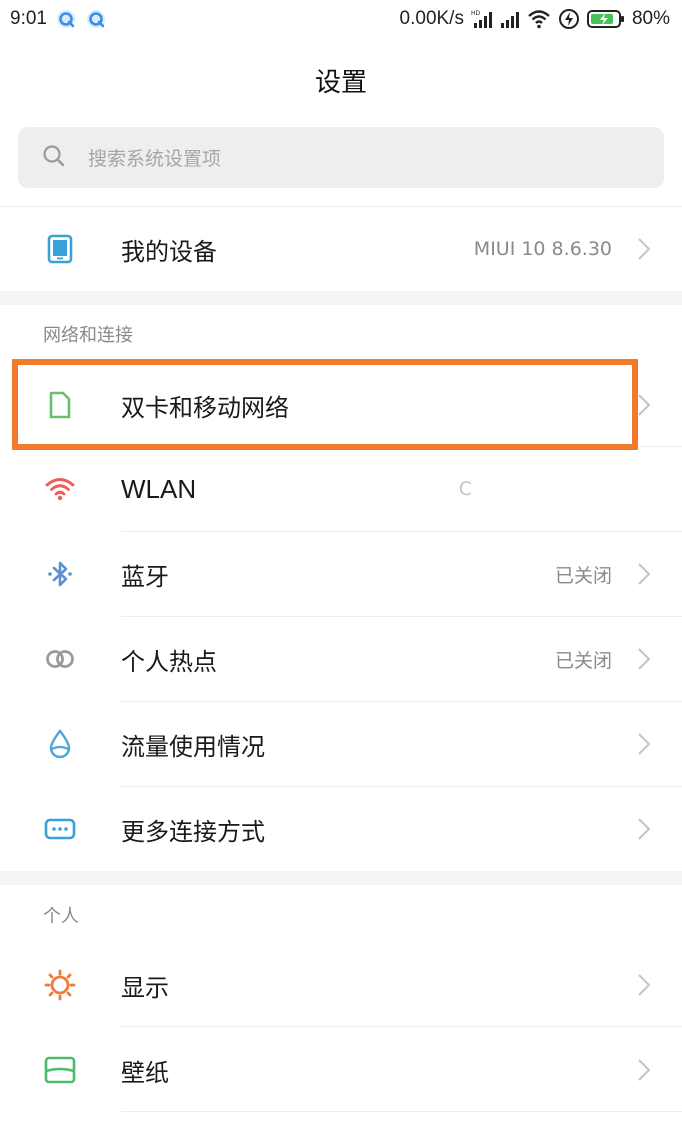 This screenshot has height=1127, width=682. Describe the element at coordinates (60, 489) in the screenshot. I see `wifi-icon` at that location.